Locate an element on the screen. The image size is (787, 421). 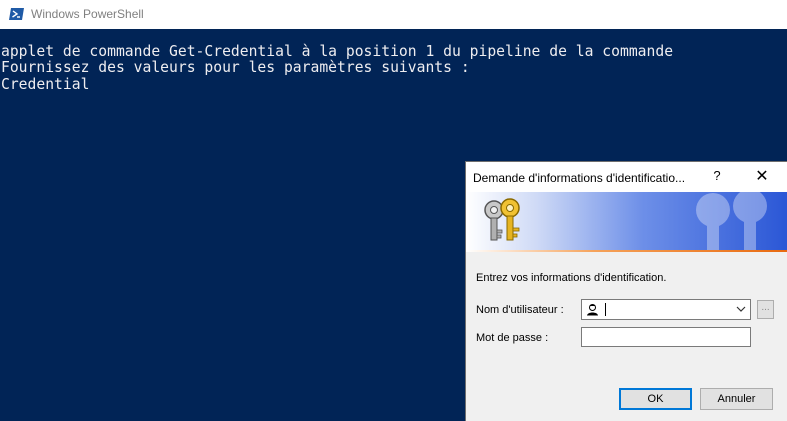
ok-button: OK is located at coordinates (655, 399).